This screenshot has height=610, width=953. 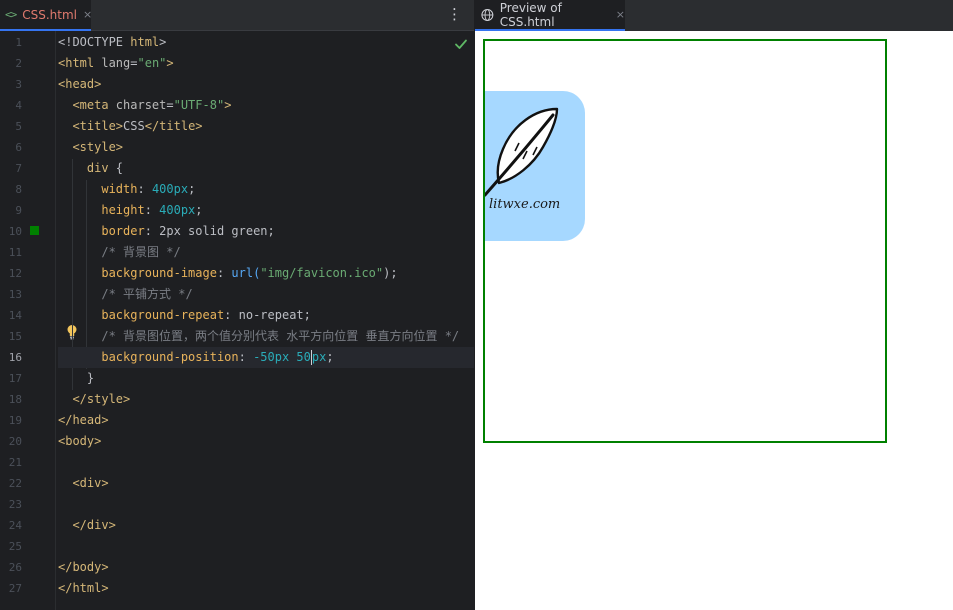 I want to click on code-line: </html>, so click(x=266, y=588).